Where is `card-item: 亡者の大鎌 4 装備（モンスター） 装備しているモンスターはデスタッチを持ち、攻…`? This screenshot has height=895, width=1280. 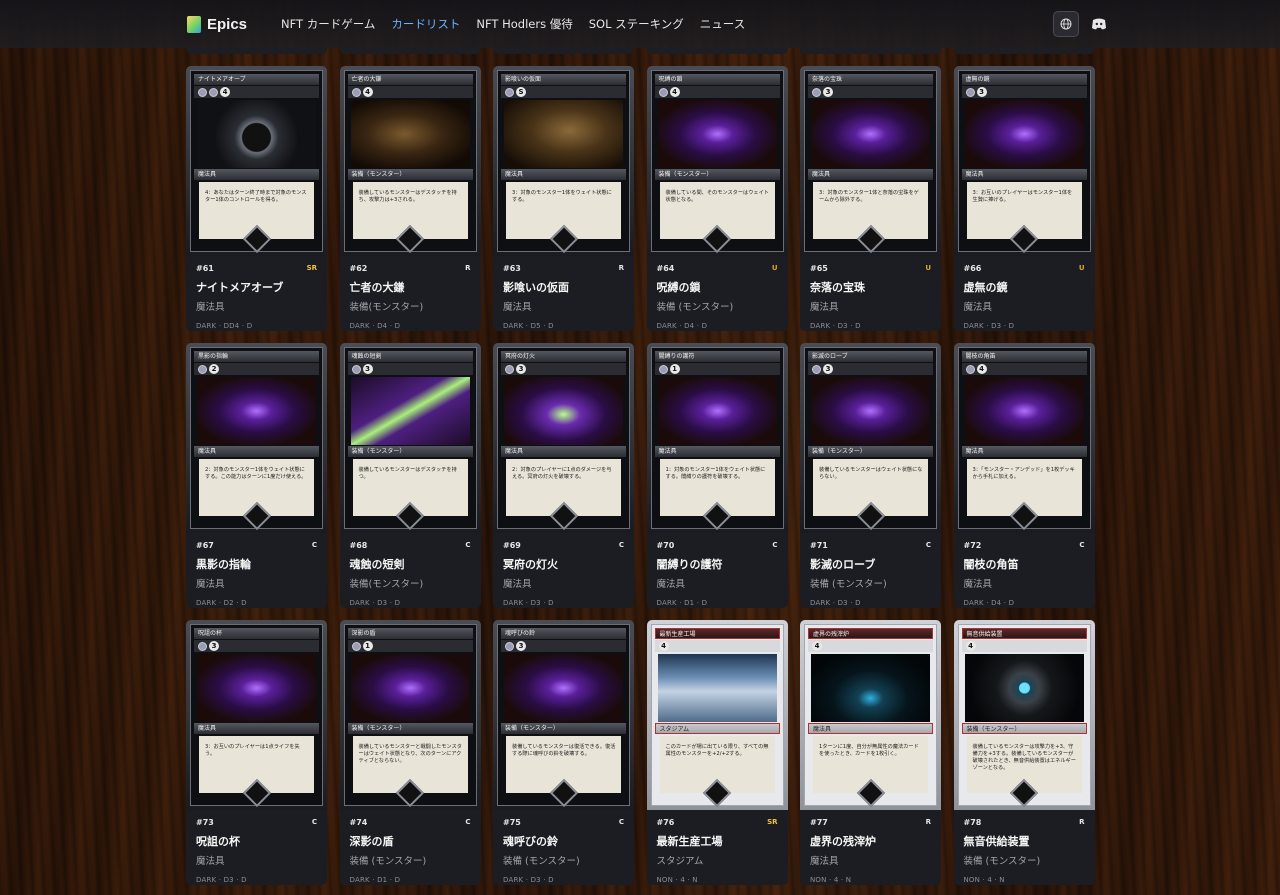 card-item: 亡者の大鎌 4 装備（モンスター） 装備しているモンスターはデスタッチを持ち、攻… is located at coordinates (410, 198).